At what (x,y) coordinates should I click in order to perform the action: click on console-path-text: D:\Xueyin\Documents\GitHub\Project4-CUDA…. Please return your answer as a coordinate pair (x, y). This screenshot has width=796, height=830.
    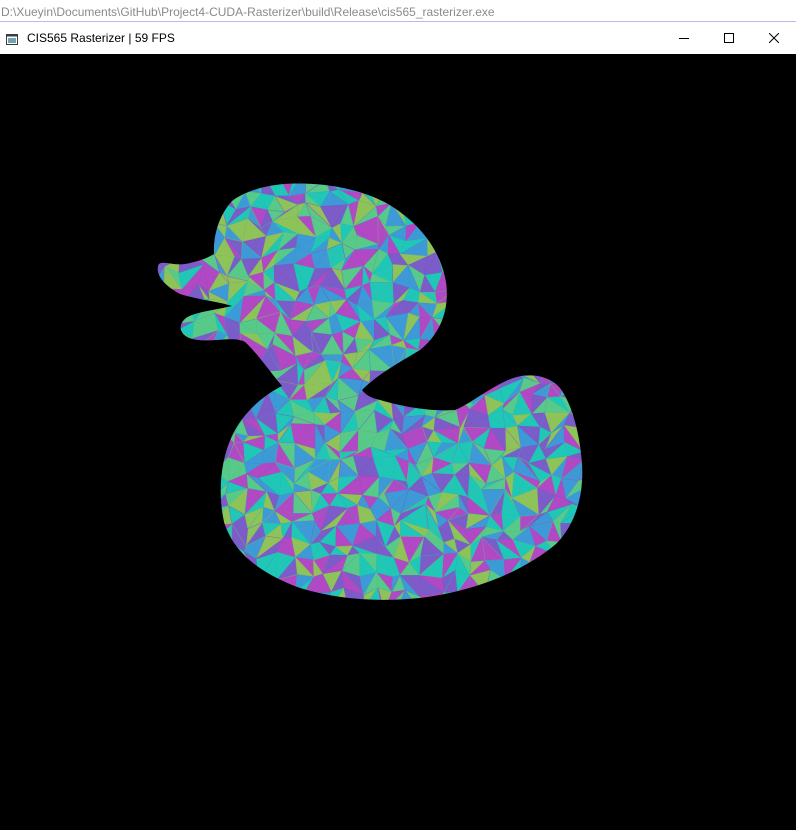
    Looking at the image, I should click on (248, 12).